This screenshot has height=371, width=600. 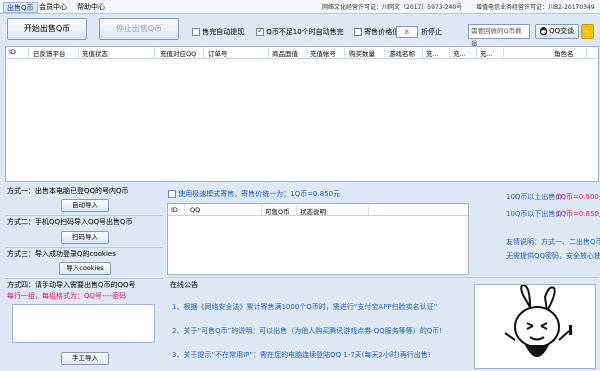 I want to click on method-4-hint: 每行一组，每组格式为：QQ号----密码, so click(x=67, y=296).